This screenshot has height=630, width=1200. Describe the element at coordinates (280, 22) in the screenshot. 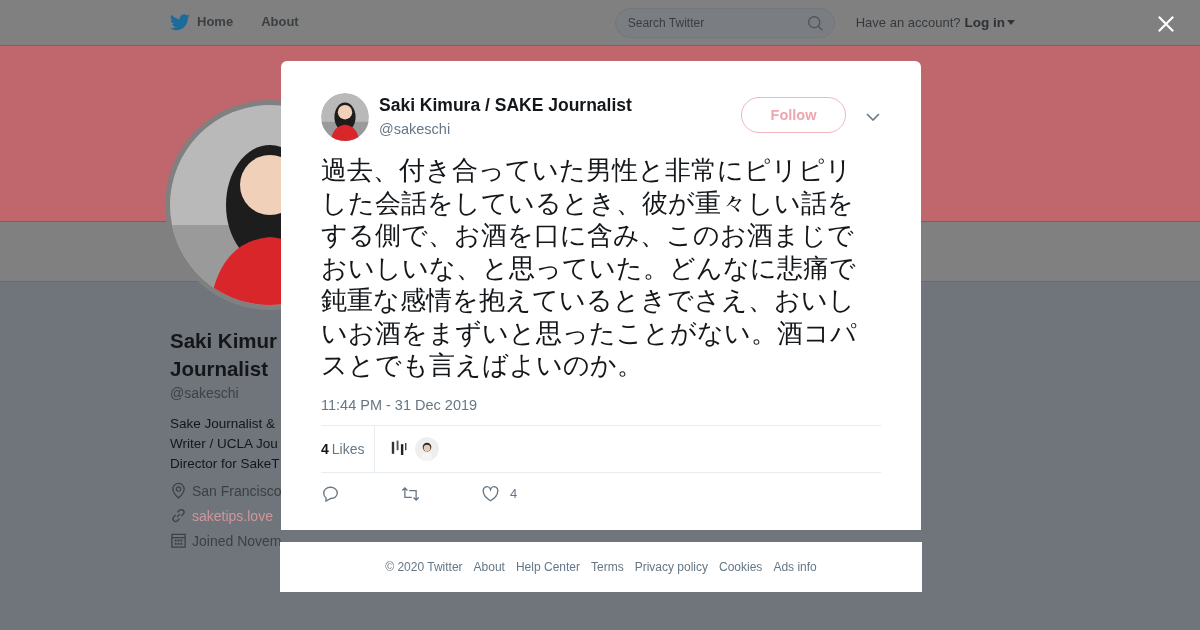

I see `nav-link: About` at that location.